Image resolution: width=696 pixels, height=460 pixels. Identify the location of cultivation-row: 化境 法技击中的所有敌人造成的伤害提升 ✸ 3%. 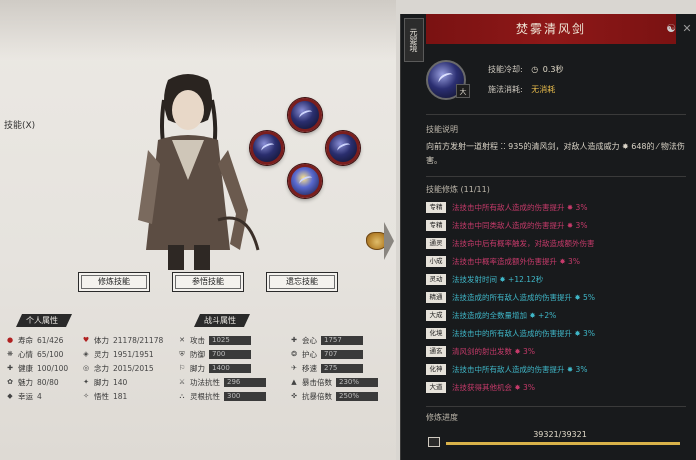
(557, 333).